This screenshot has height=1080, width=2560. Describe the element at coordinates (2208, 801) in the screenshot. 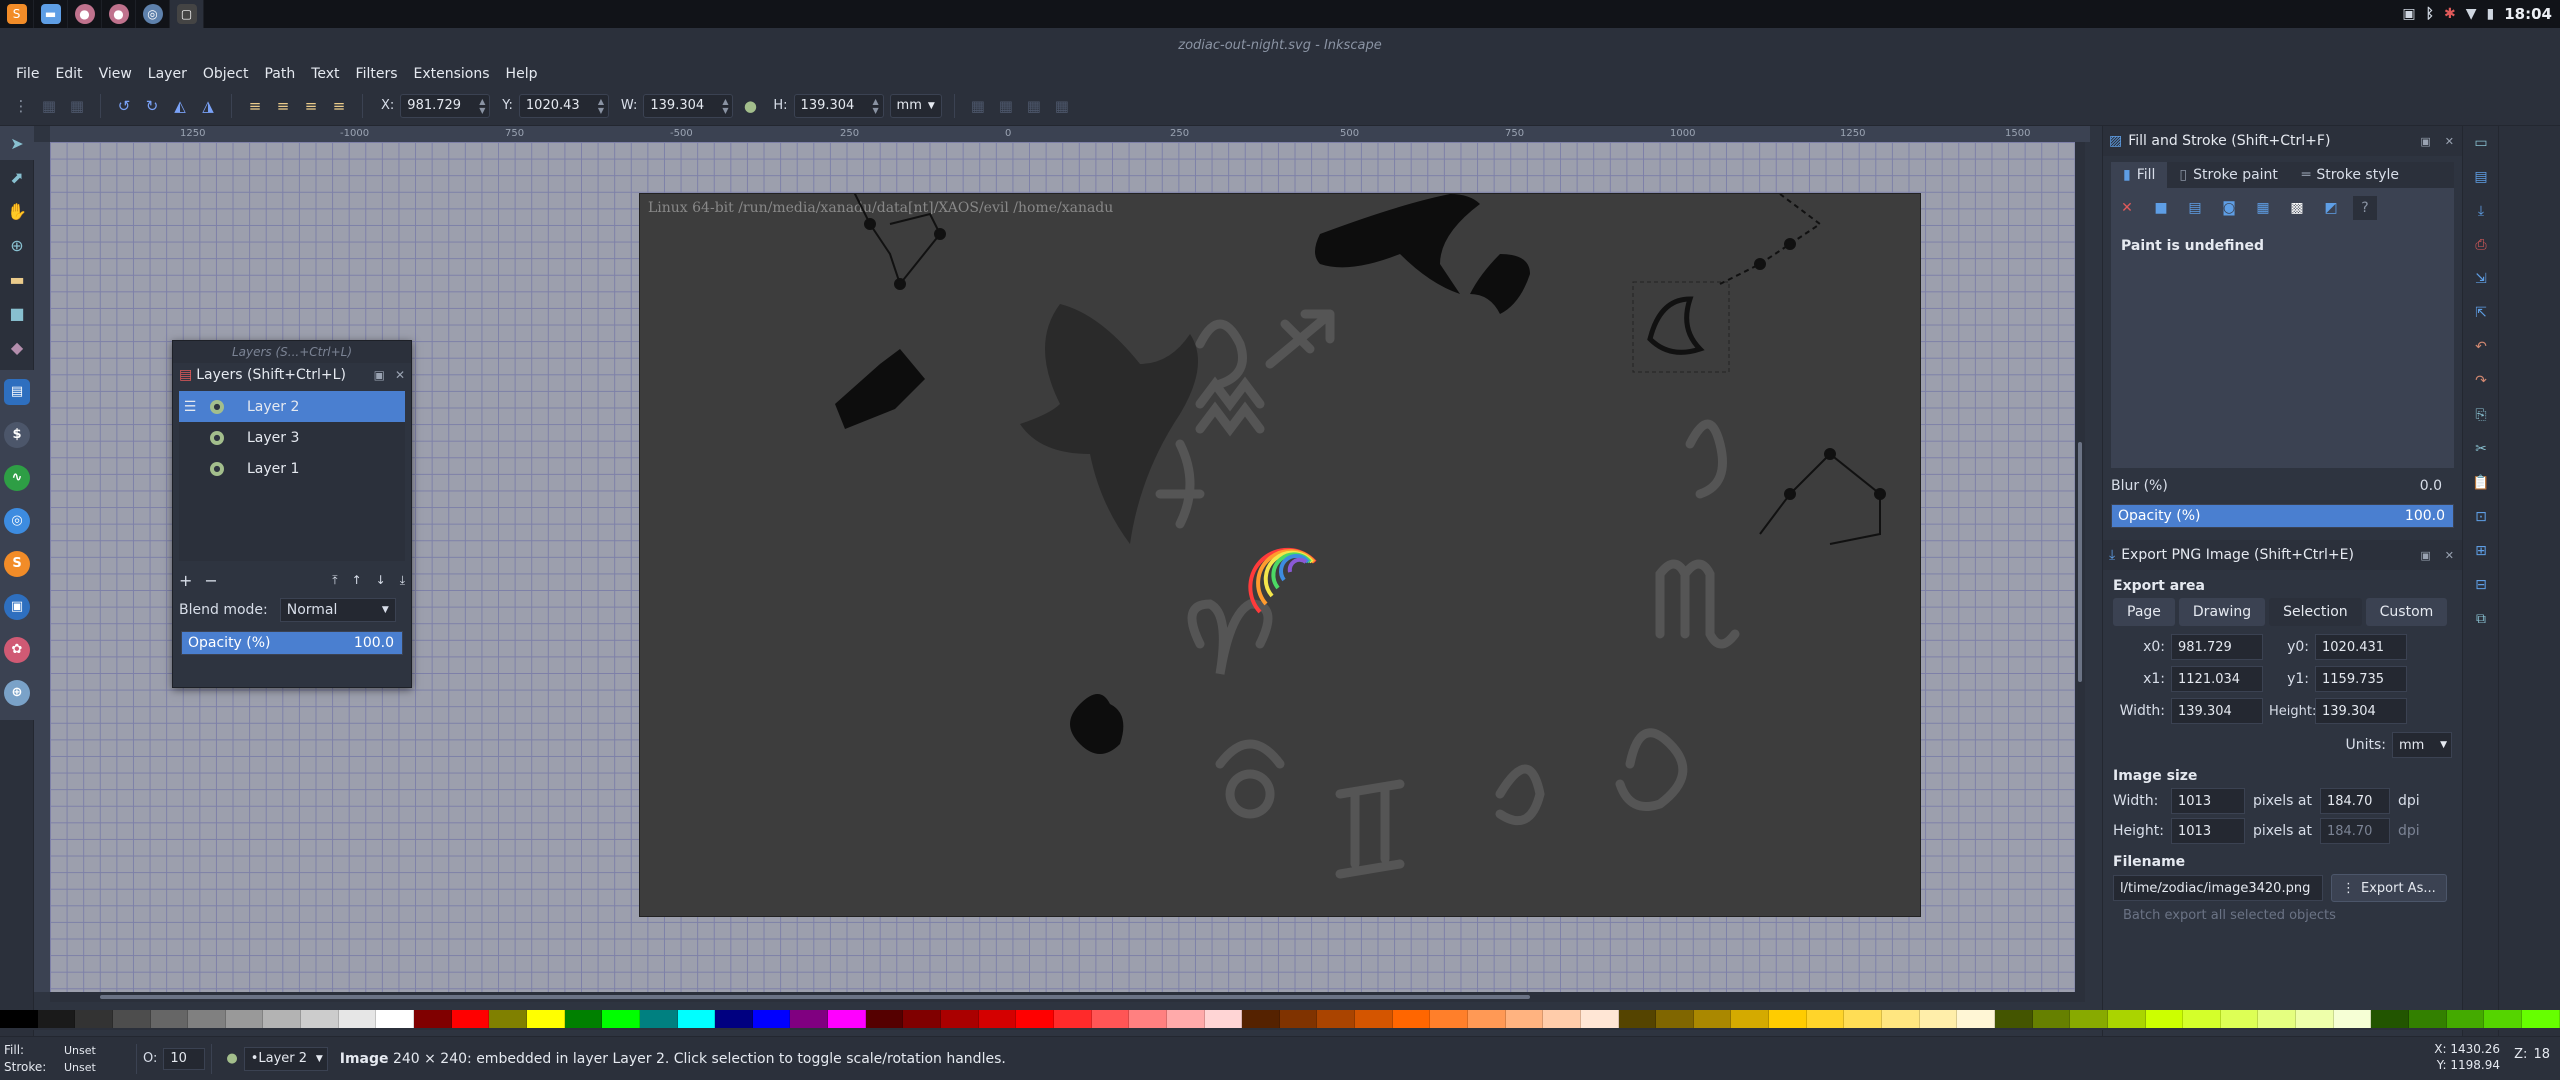

I see `img-width-field: 1013` at that location.